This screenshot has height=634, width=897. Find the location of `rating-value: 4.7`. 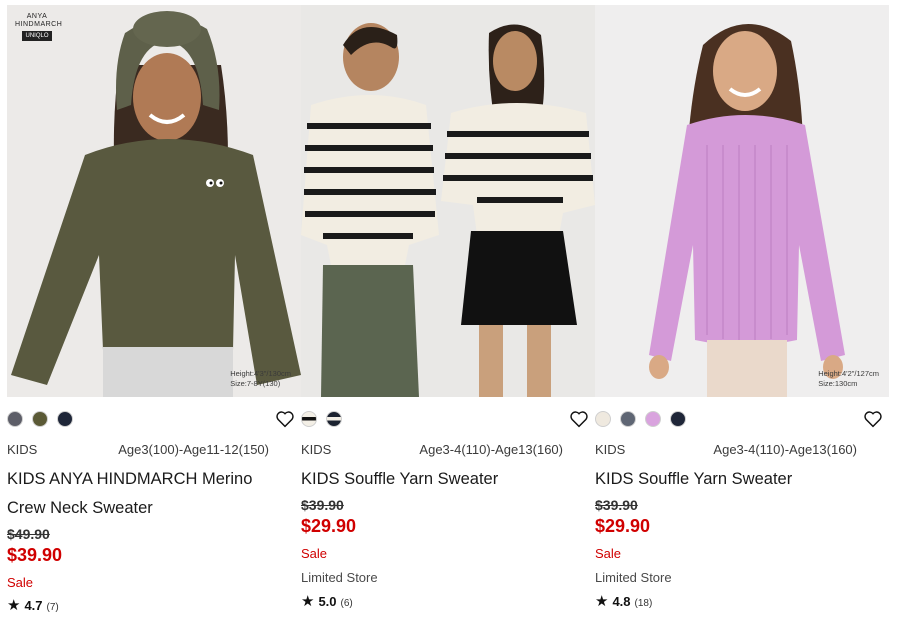

rating-value: 4.7 is located at coordinates (33, 605).